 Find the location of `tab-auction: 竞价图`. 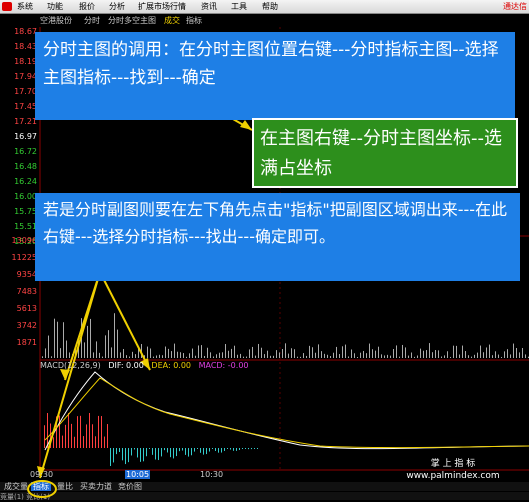

tab-auction: 竞价图 is located at coordinates (130, 486).